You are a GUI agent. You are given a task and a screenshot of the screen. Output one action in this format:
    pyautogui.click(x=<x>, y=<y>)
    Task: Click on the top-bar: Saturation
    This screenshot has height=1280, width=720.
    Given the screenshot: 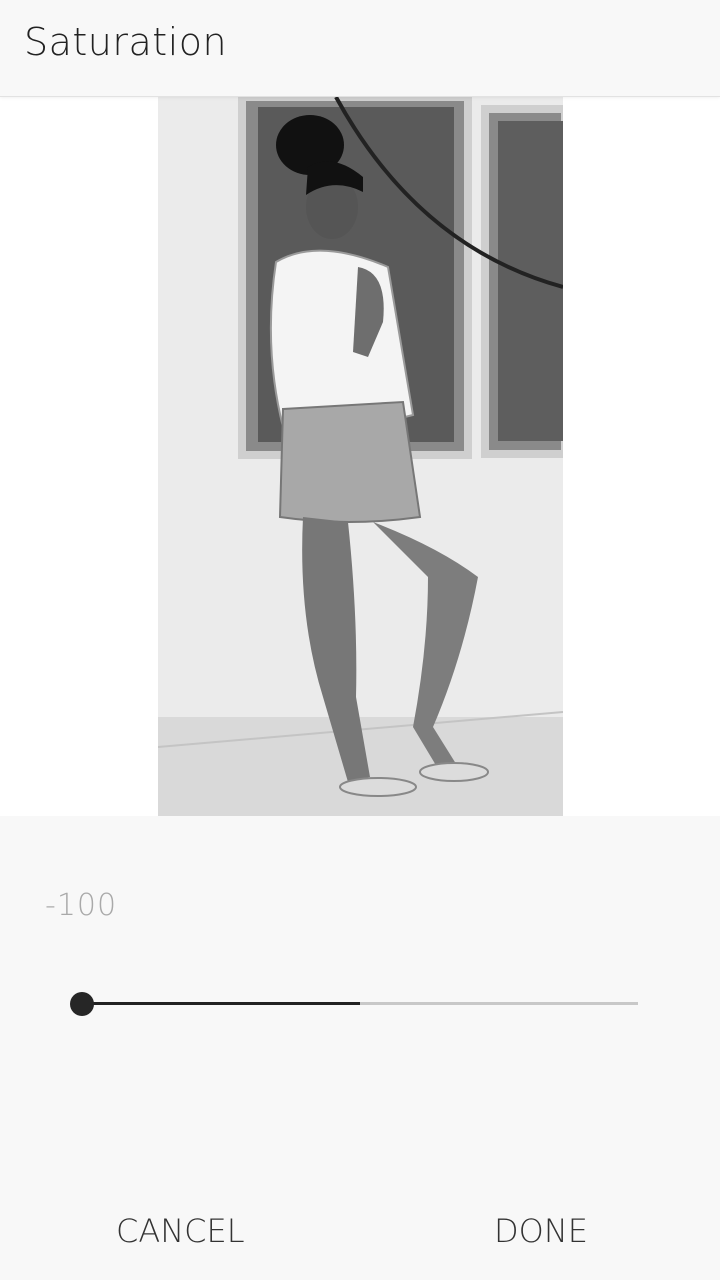 What is the action you would take?
    pyautogui.click(x=360, y=48)
    